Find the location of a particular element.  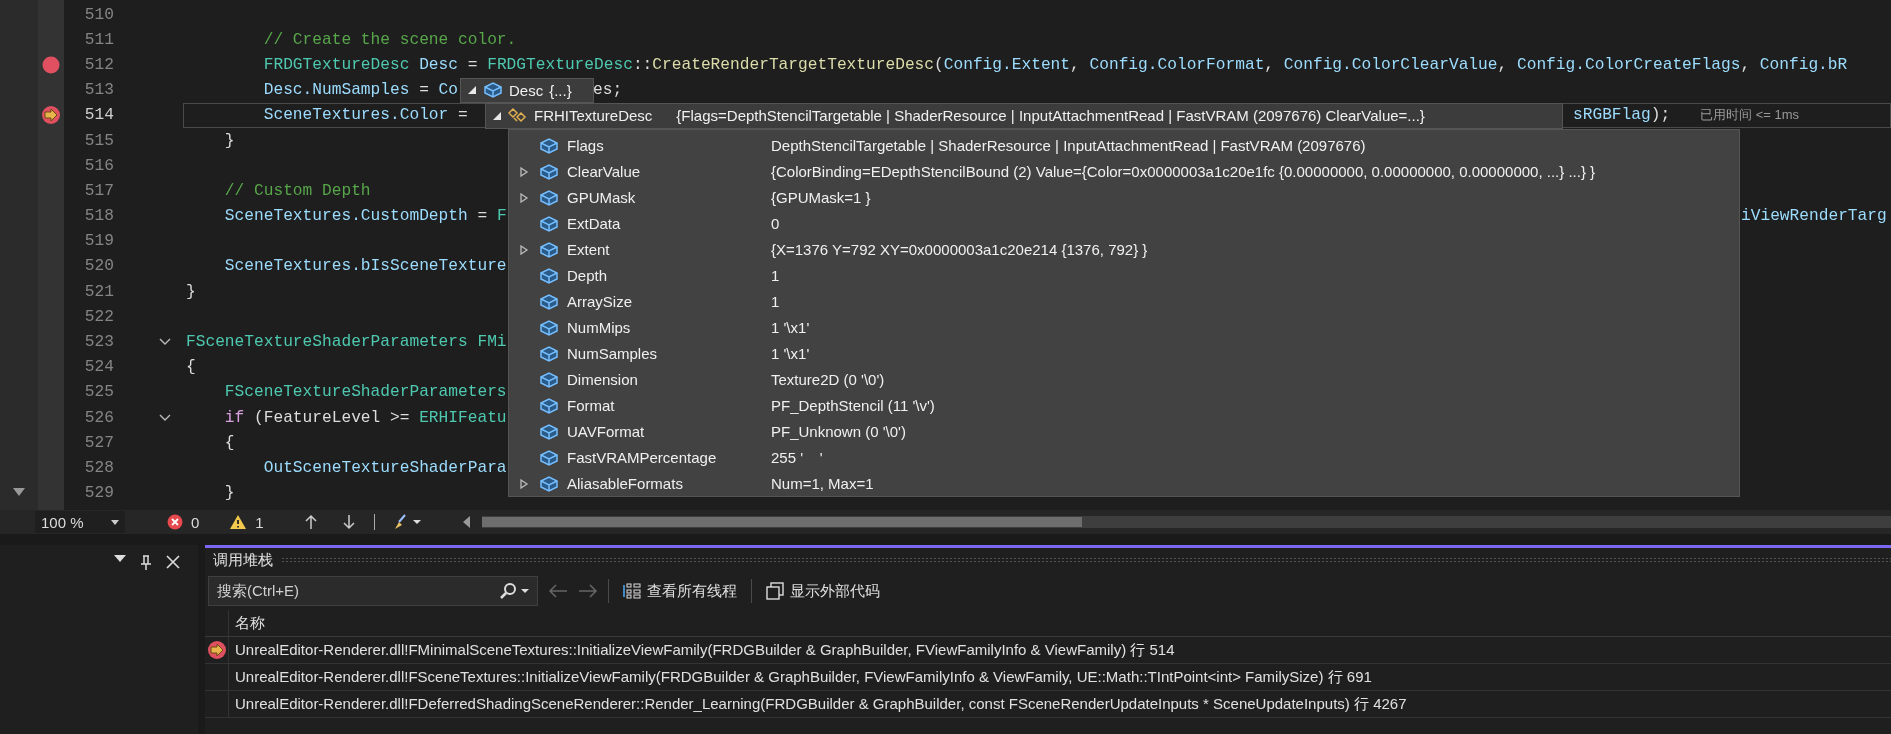

member-value: {X=1376 Y=792 XY=0x0000003a1c20e214 {1376, 792} } is located at coordinates (960, 250).